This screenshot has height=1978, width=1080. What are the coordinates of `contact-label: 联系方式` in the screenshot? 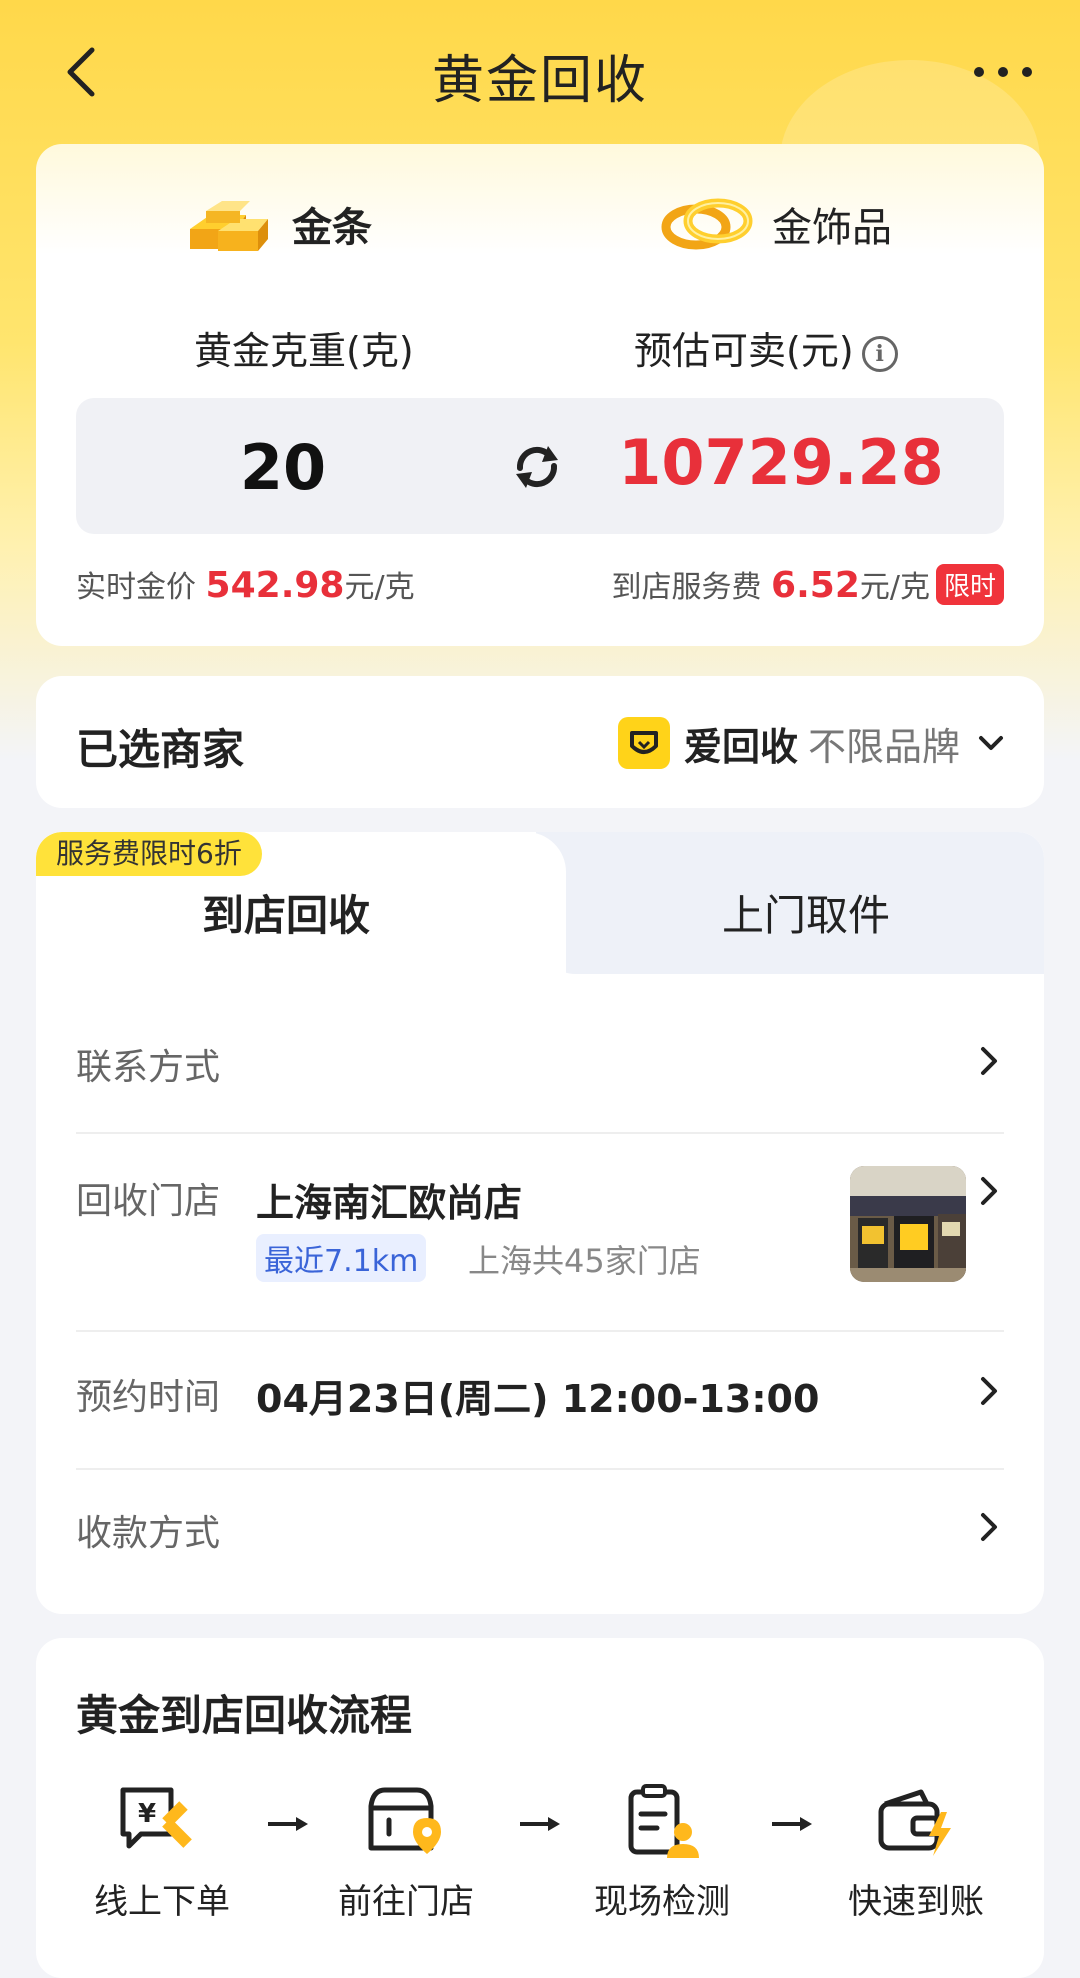 It's located at (148, 1067).